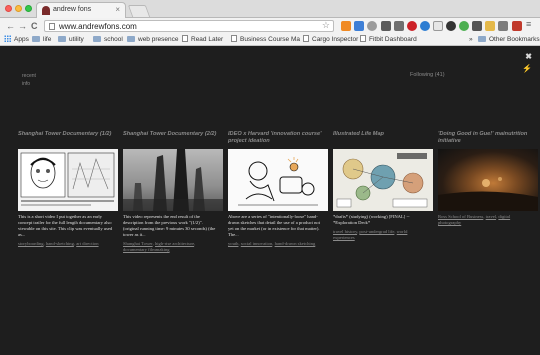 This screenshot has width=540, height=355. What do you see at coordinates (152, 40) in the screenshot?
I see `bookmark-folder: web presence` at bounding box center [152, 40].